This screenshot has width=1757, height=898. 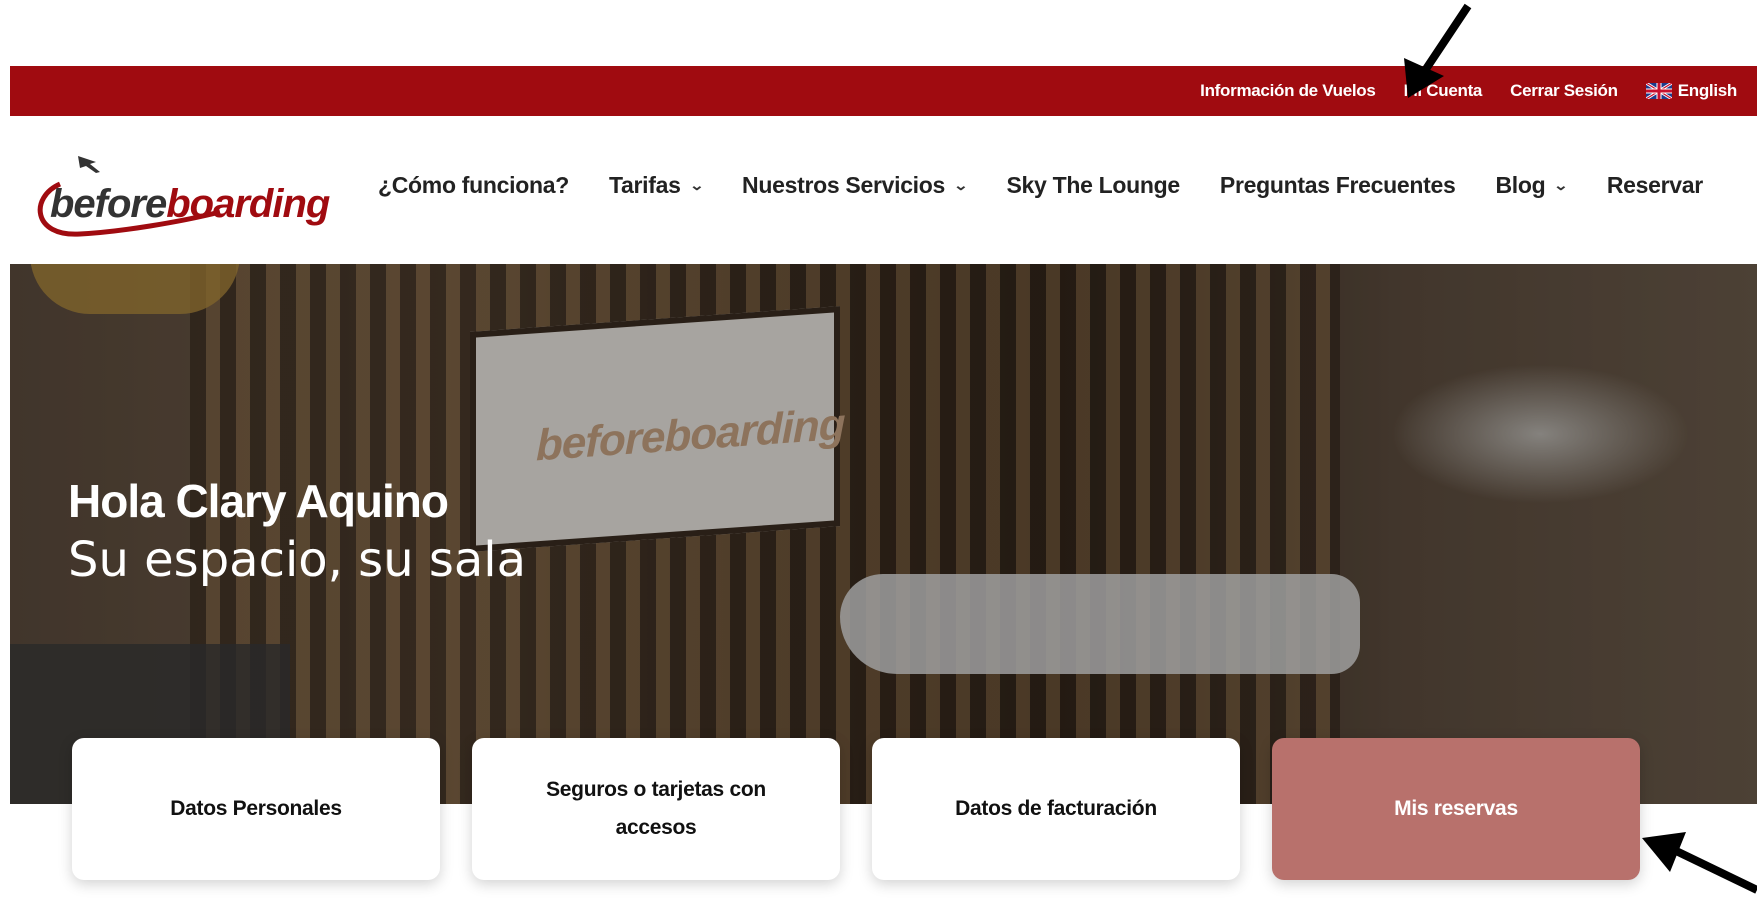 What do you see at coordinates (1056, 809) in the screenshot?
I see `card-billing-data: Datos de facturación` at bounding box center [1056, 809].